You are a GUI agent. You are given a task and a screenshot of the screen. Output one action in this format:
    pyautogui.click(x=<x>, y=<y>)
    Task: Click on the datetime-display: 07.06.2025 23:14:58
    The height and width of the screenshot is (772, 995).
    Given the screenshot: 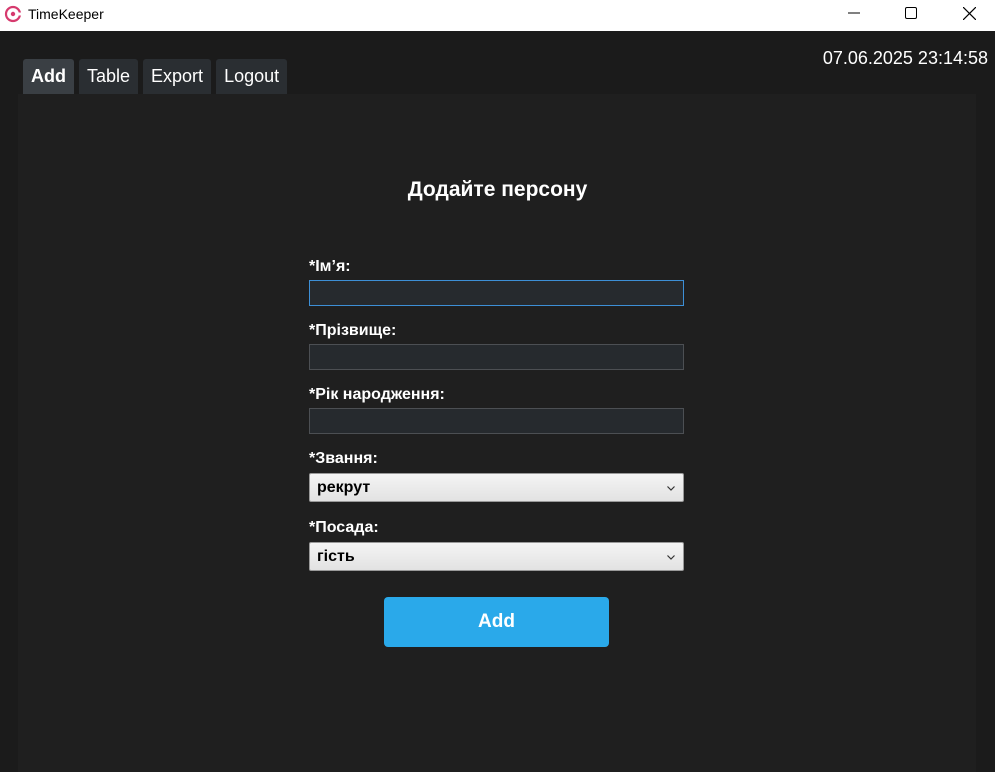 What is the action you would take?
    pyautogui.click(x=905, y=58)
    